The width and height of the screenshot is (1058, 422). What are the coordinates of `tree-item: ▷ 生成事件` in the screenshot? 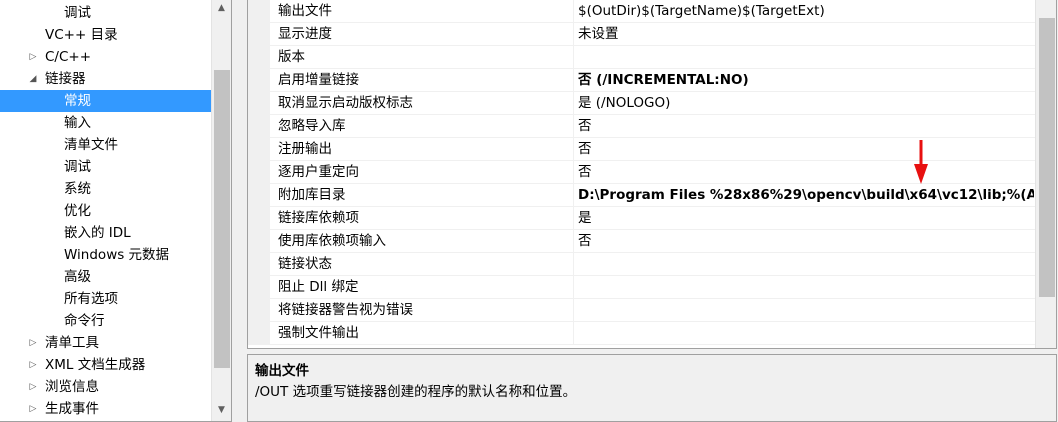 It's located at (105, 409).